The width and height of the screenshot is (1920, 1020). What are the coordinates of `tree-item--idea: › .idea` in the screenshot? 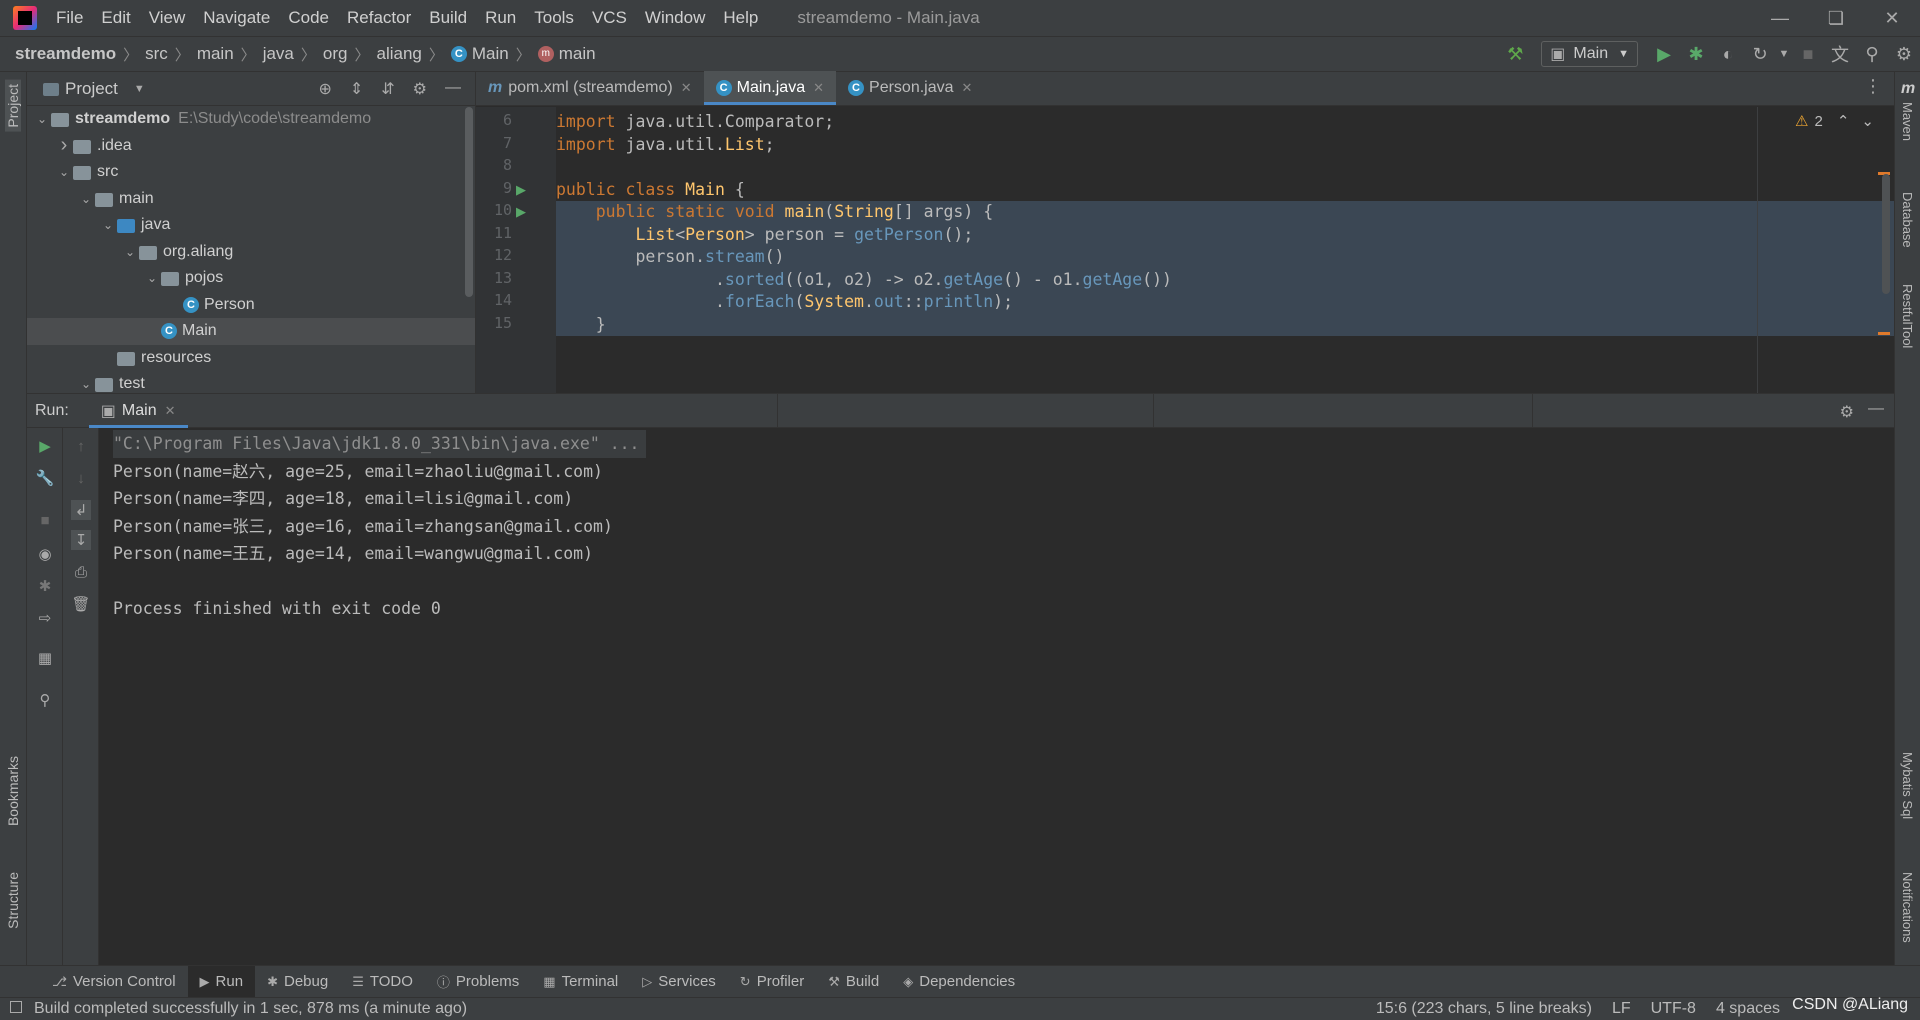 It's located at (251, 146).